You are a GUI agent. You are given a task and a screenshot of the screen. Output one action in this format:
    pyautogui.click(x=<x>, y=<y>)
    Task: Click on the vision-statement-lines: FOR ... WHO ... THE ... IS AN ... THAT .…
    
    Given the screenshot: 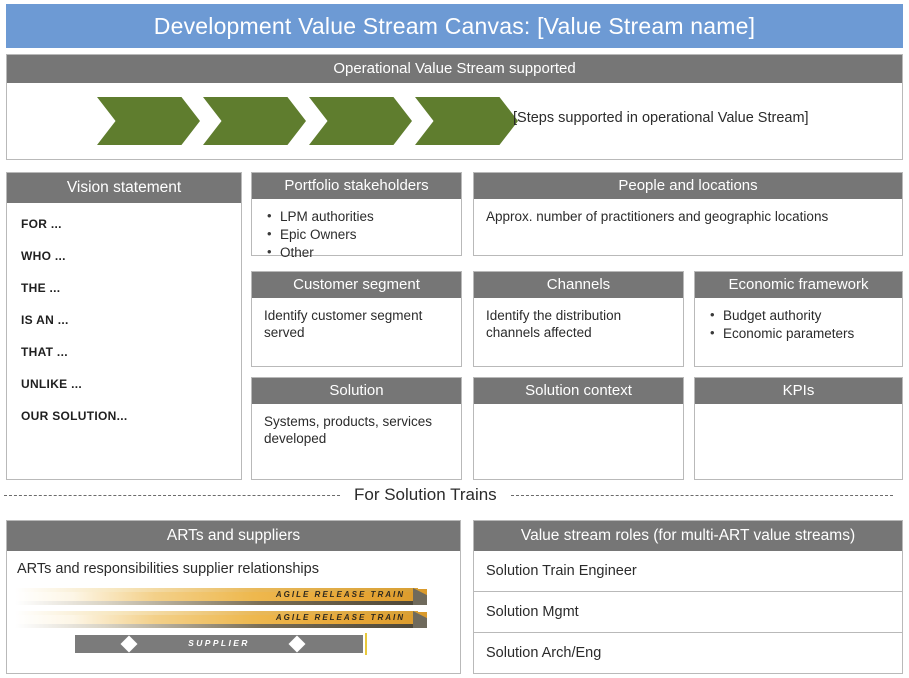 What is the action you would take?
    pyautogui.click(x=124, y=313)
    